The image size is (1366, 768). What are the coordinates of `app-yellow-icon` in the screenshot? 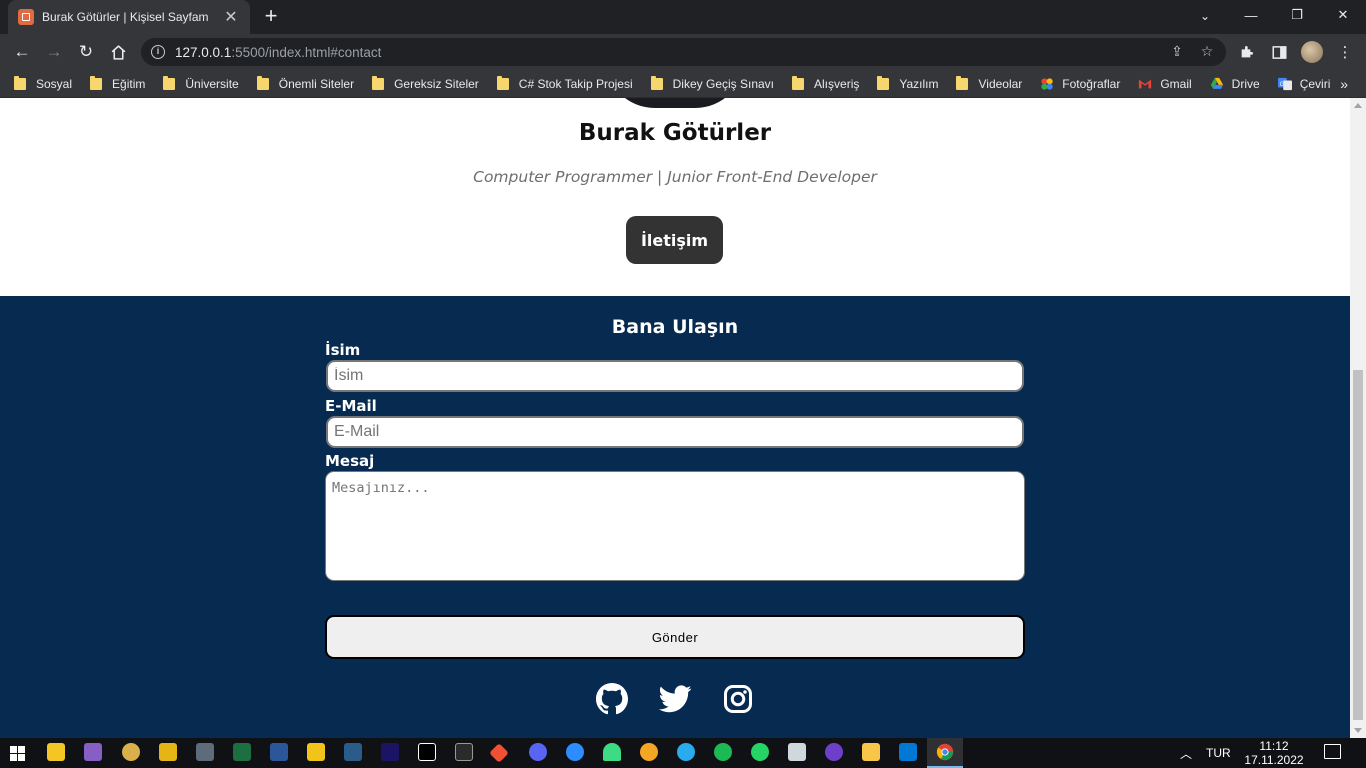 It's located at (316, 752).